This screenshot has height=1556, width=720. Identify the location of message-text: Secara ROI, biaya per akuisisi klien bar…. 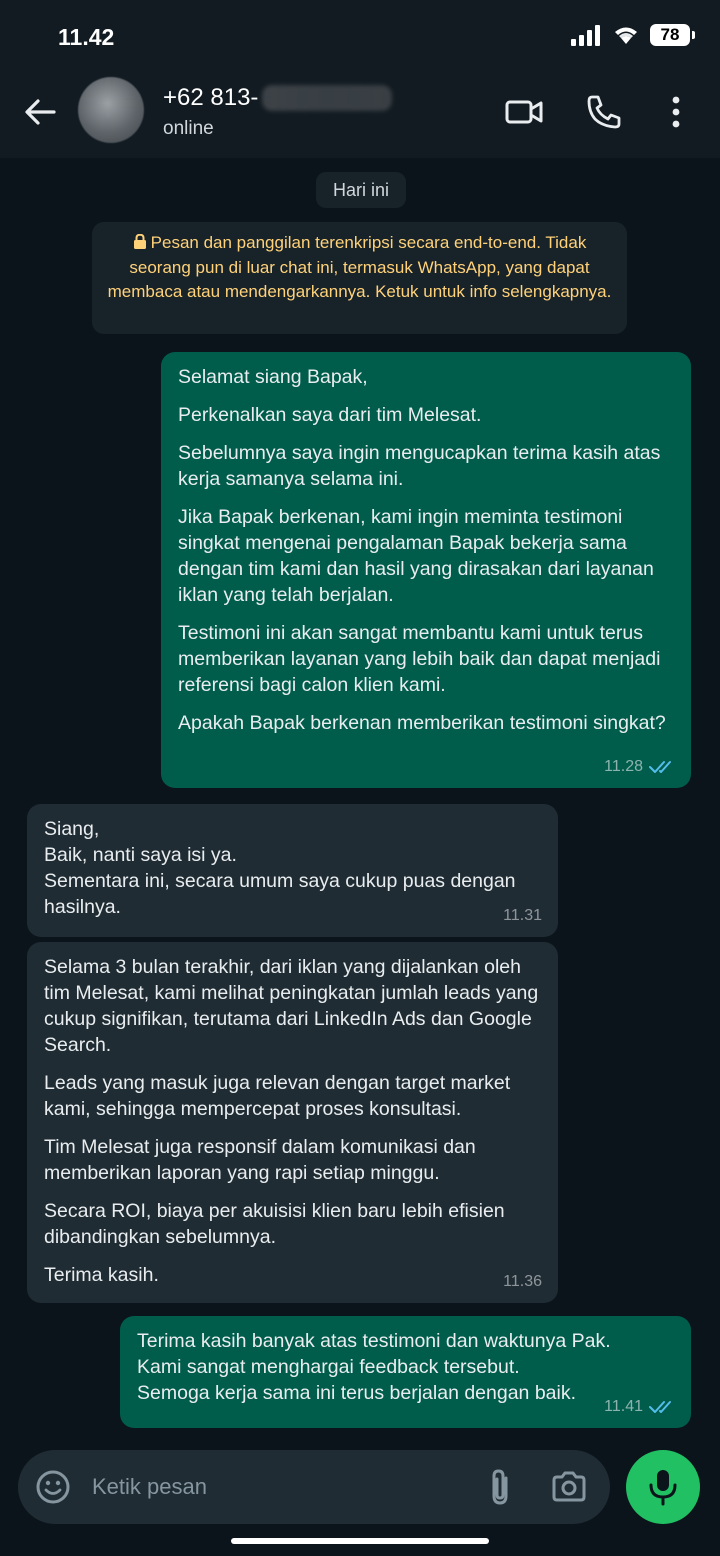
(274, 1224).